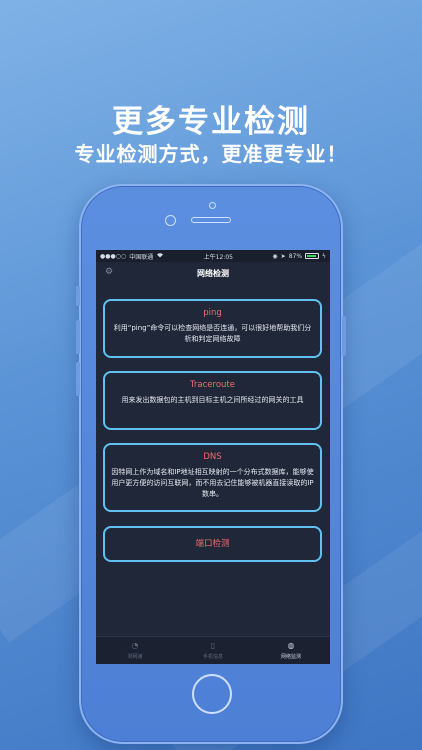 The width and height of the screenshot is (422, 750). I want to click on card-port-check: 端口检测, so click(212, 544).